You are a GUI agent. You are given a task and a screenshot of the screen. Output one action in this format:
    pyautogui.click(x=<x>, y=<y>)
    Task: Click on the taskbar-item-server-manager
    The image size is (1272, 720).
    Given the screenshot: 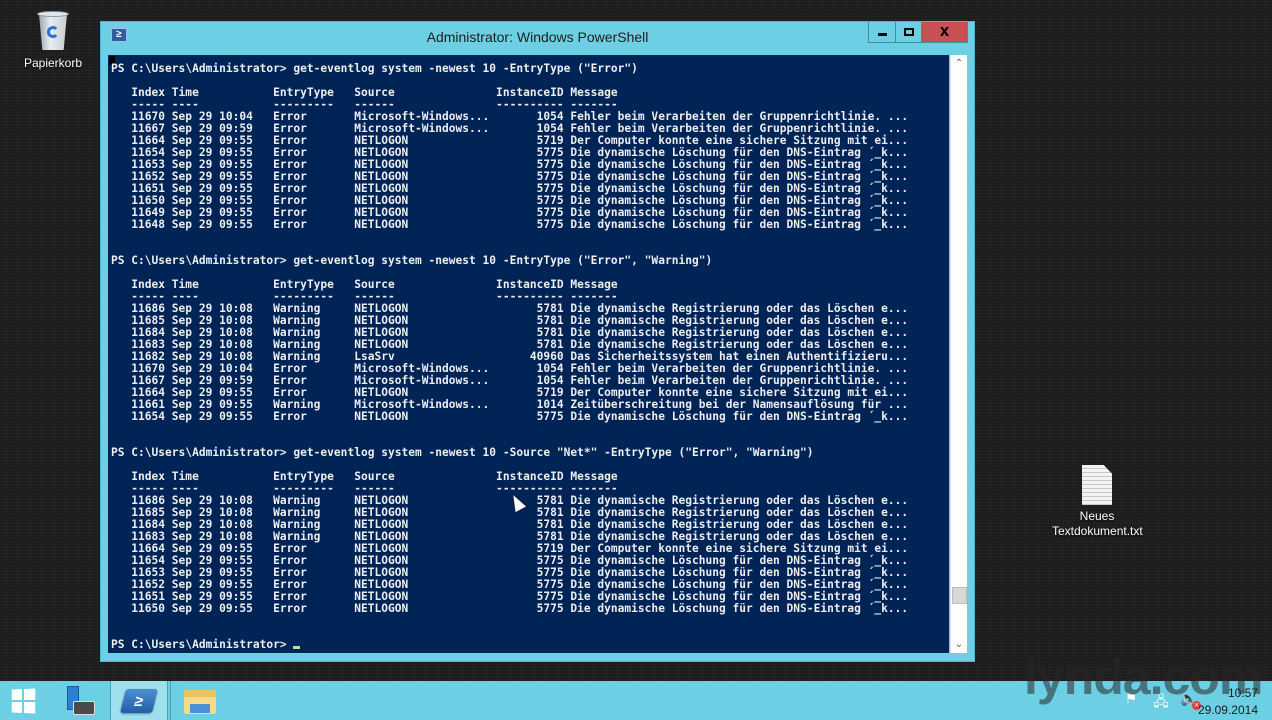 What is the action you would take?
    pyautogui.click(x=79, y=700)
    